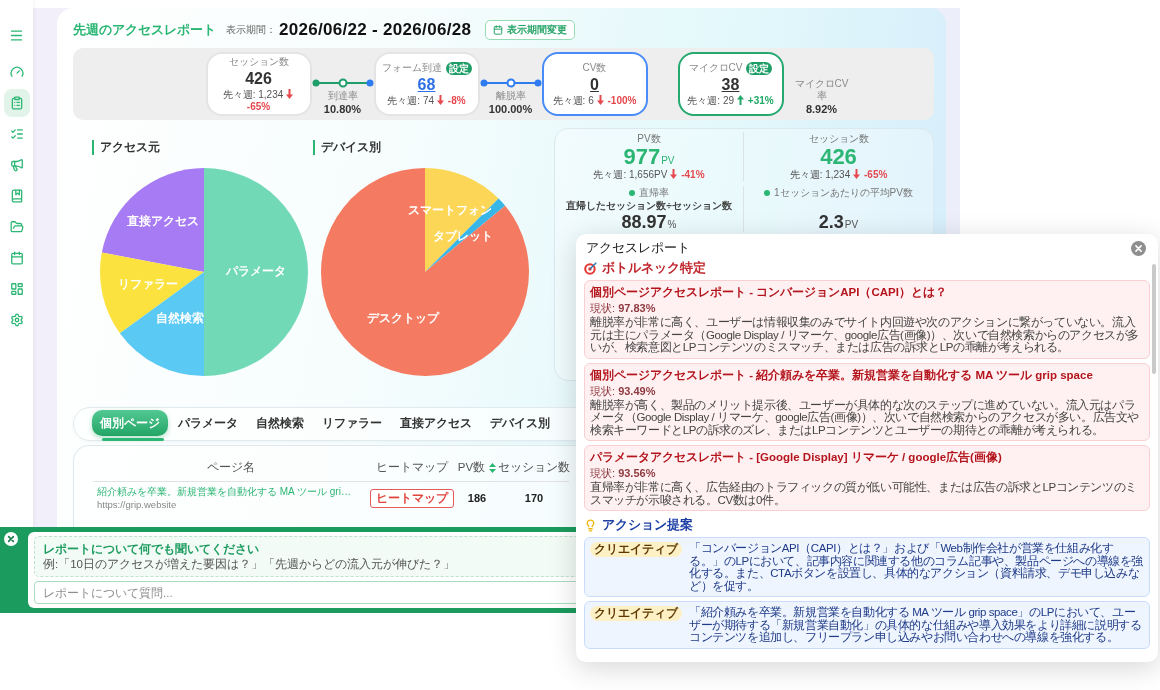 The height and width of the screenshot is (690, 1160). I want to click on tab: パラメータ, so click(208, 423).